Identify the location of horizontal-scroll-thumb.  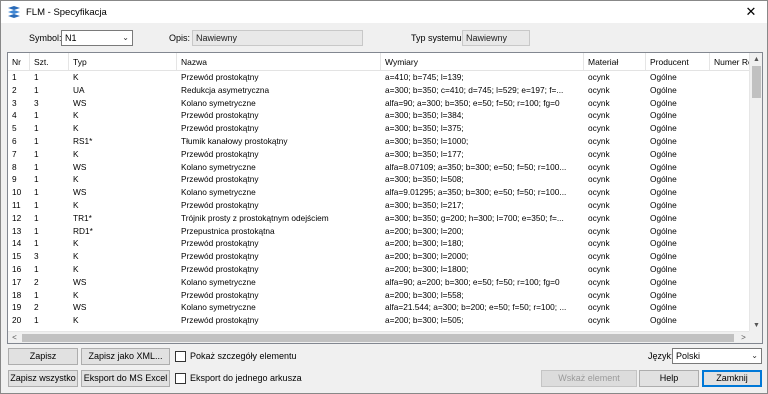
(378, 338).